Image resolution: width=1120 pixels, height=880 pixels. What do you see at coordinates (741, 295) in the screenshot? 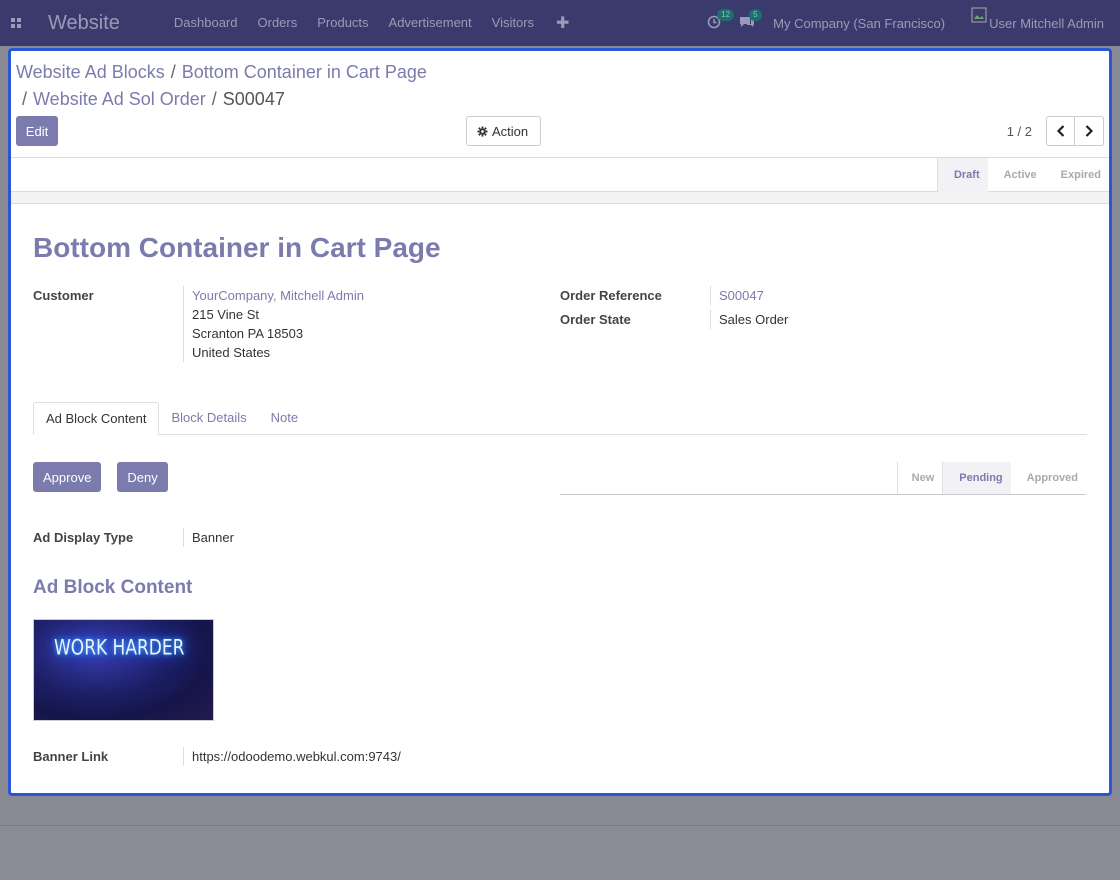
I see `order-reference-link: S00047` at bounding box center [741, 295].